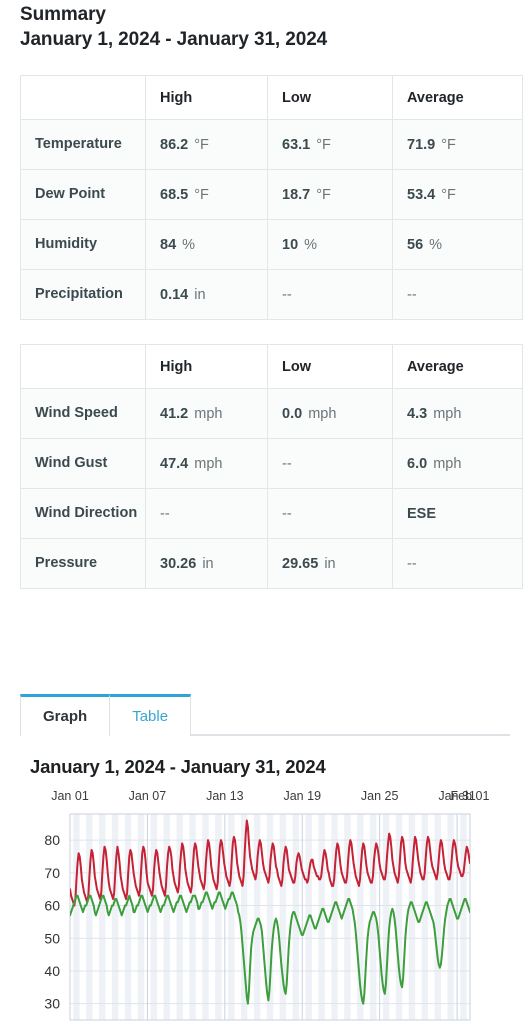 The height and width of the screenshot is (1024, 530). I want to click on cell-value: 53.4 °F, so click(457, 194).